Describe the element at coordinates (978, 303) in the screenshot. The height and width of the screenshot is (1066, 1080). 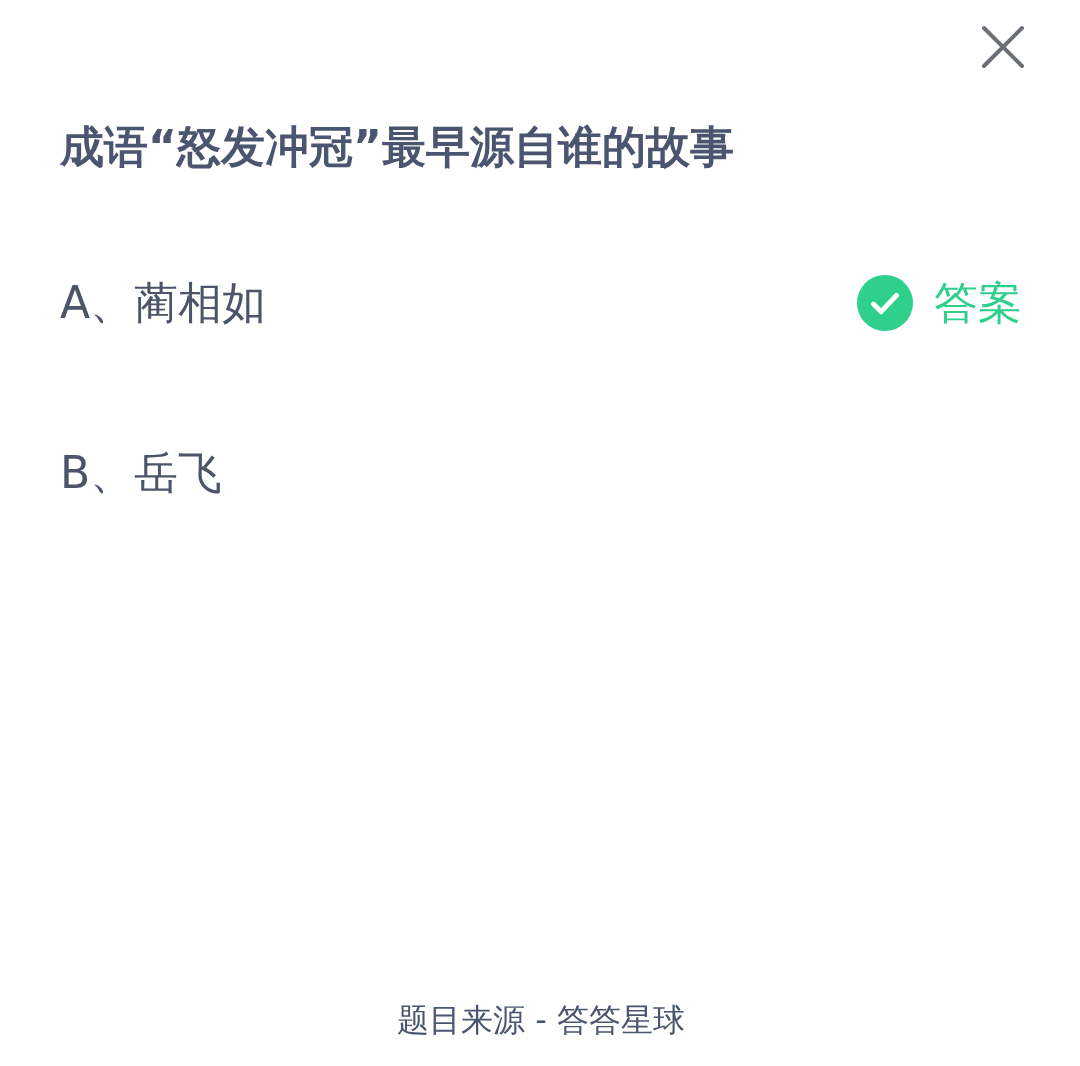
I see `answer-label: 答案` at that location.